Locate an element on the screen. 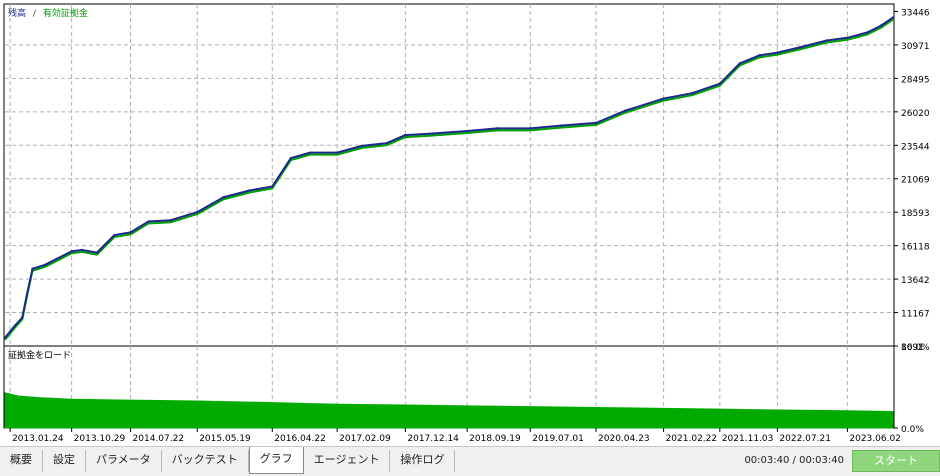  x-tick-label: 2013.01.24 is located at coordinates (38, 439).